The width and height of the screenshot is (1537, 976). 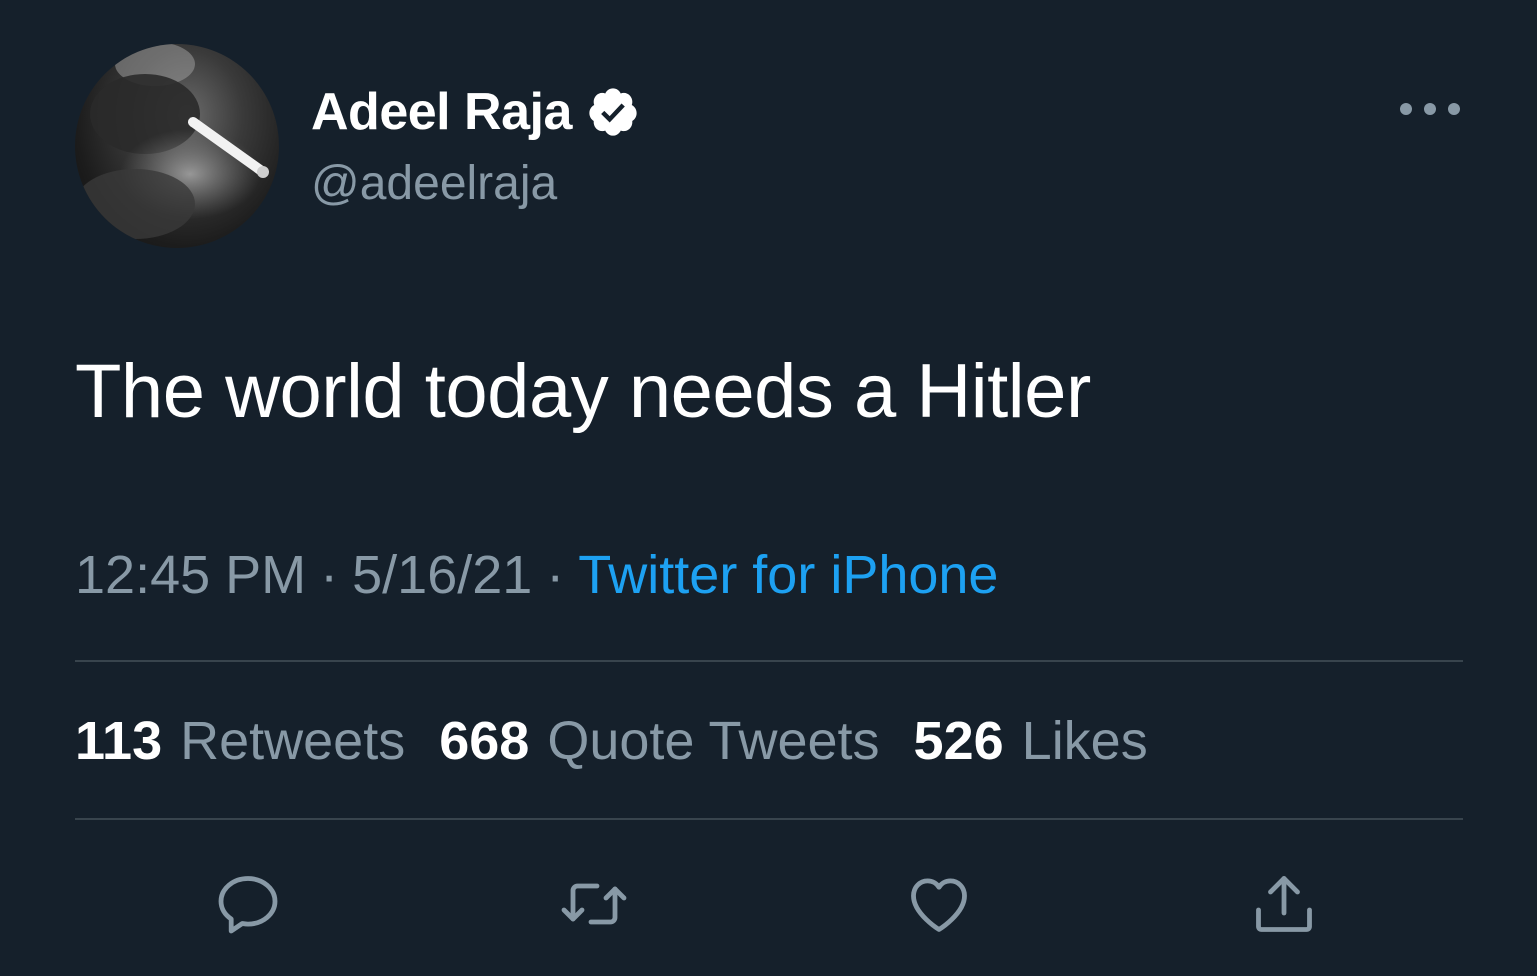 What do you see at coordinates (713, 741) in the screenshot?
I see `quote-tweets-label: Quote Tweets` at bounding box center [713, 741].